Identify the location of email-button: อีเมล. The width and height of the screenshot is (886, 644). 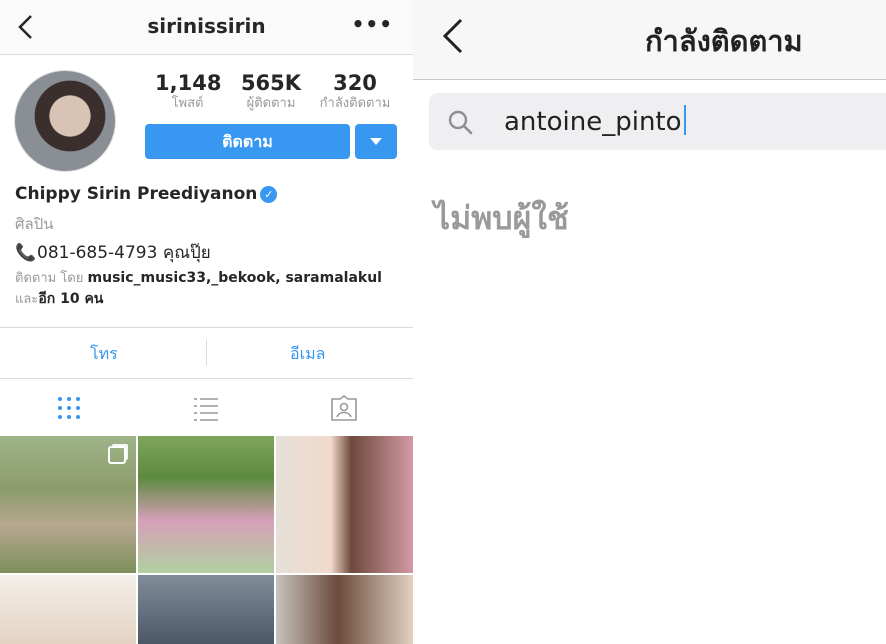
(307, 354).